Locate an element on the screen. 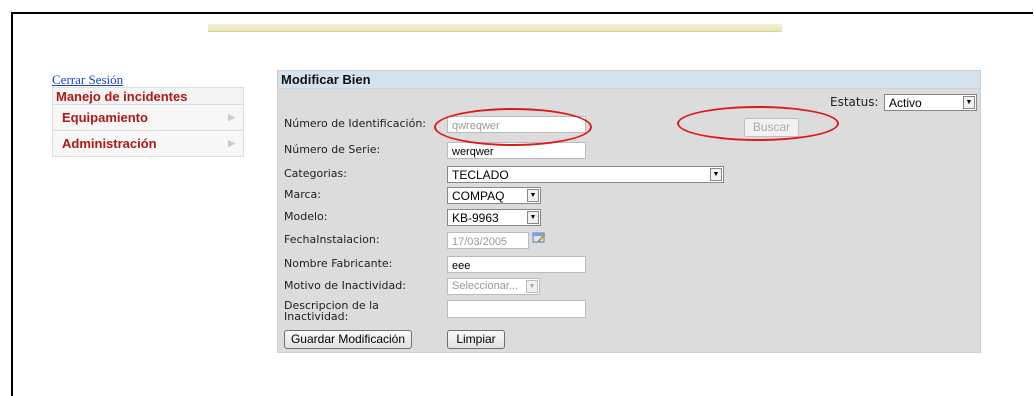  header-banner is located at coordinates (495, 28).